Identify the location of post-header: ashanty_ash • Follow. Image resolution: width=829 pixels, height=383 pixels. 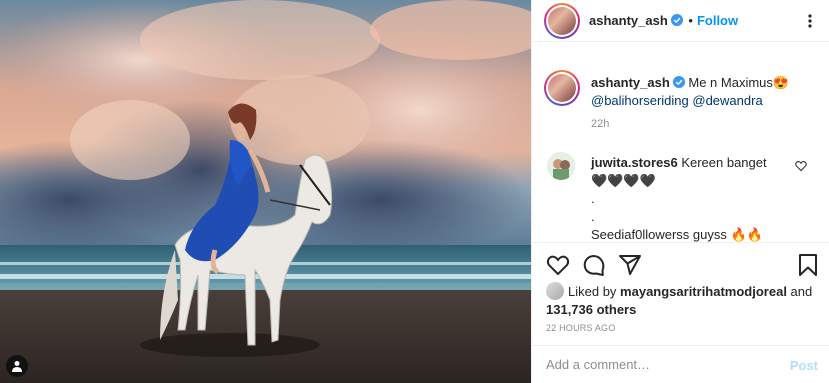
(680, 21).